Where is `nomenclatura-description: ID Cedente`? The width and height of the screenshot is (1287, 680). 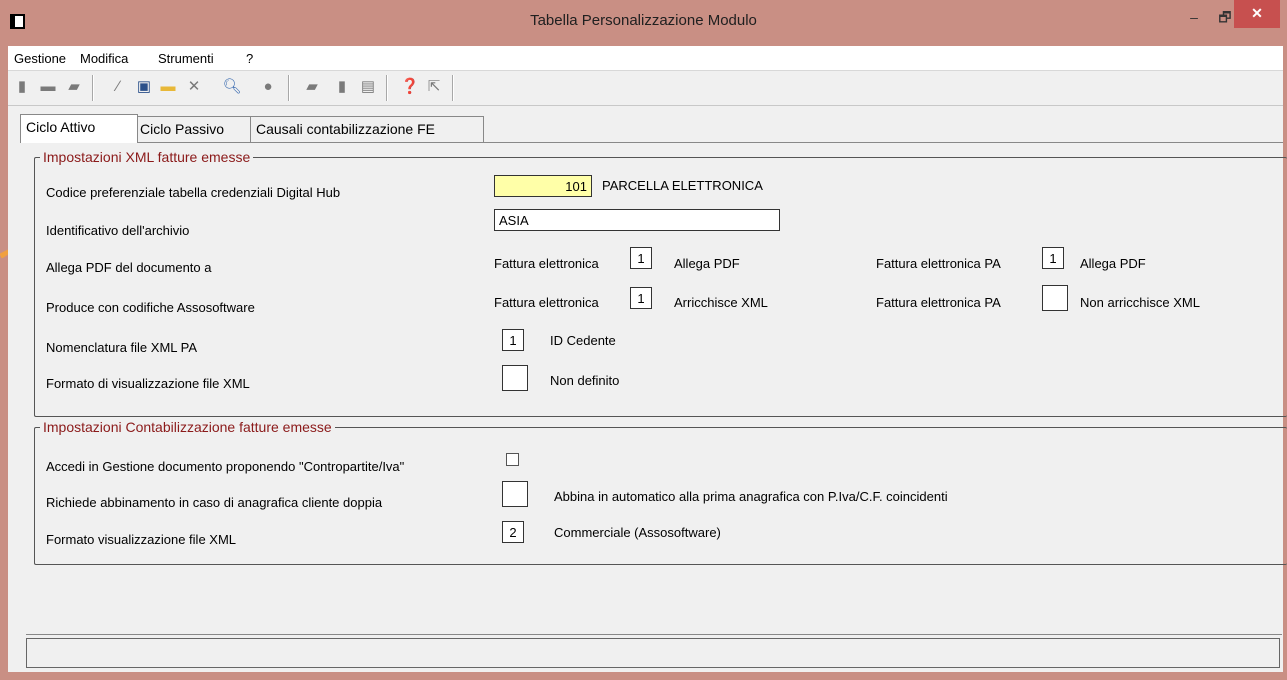 nomenclatura-description: ID Cedente is located at coordinates (583, 340).